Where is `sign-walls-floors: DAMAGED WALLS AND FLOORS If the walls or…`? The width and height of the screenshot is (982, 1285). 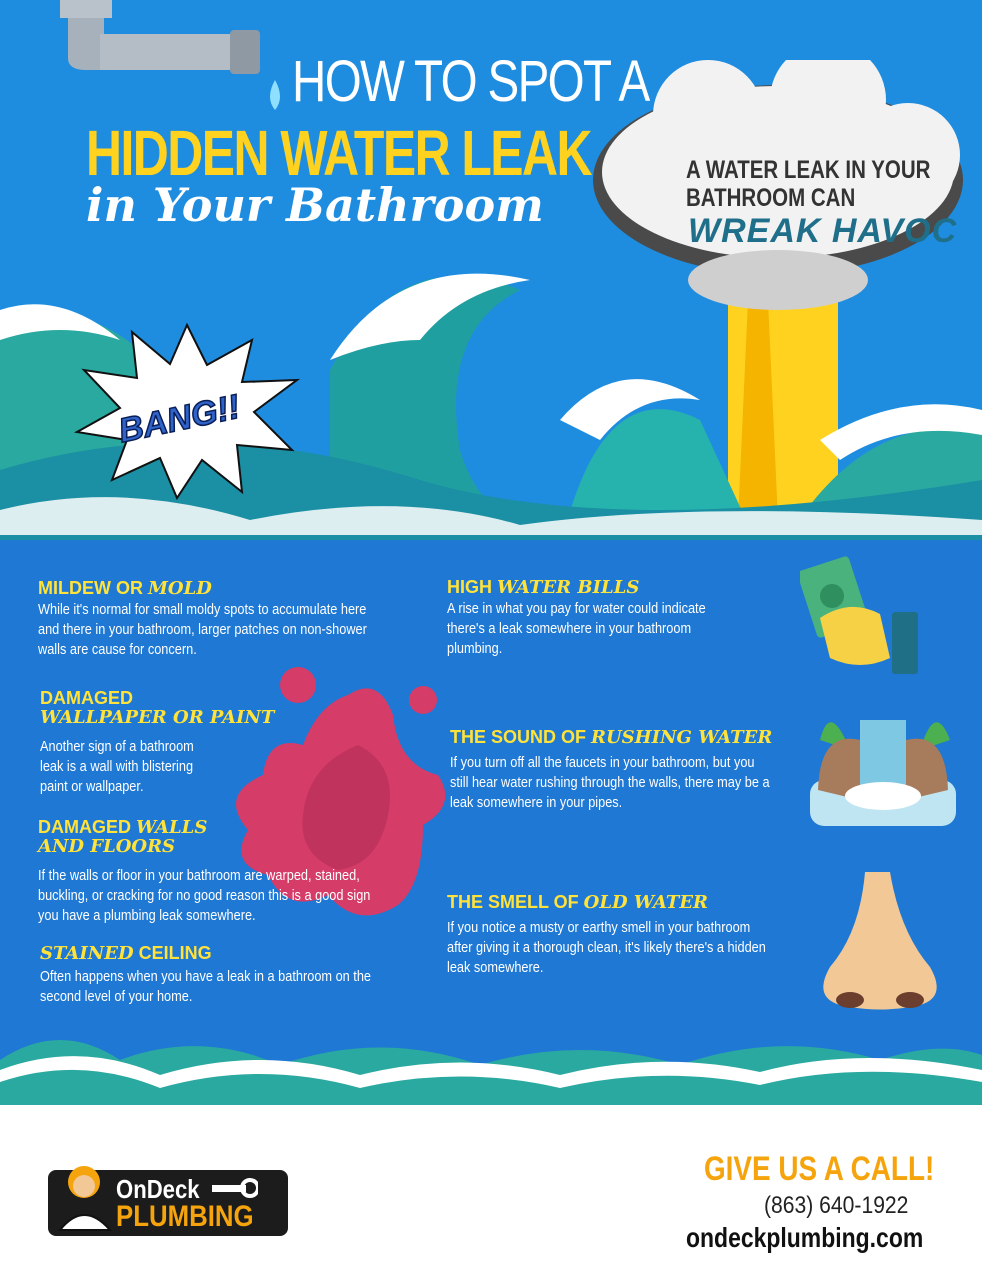
sign-walls-floors: DAMAGED WALLS AND FLOORS If the walls or… is located at coordinates (208, 872).